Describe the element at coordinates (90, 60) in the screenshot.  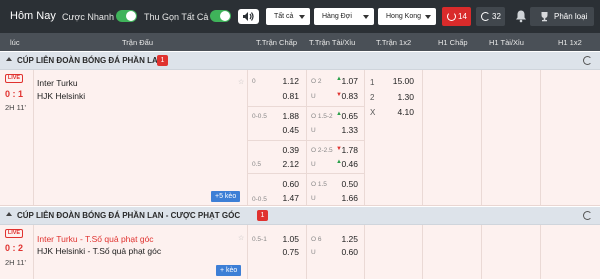
I see `league-name: CÚP LIÊN ĐOÀN BÓNG ĐÁ PHẦN LAN` at that location.